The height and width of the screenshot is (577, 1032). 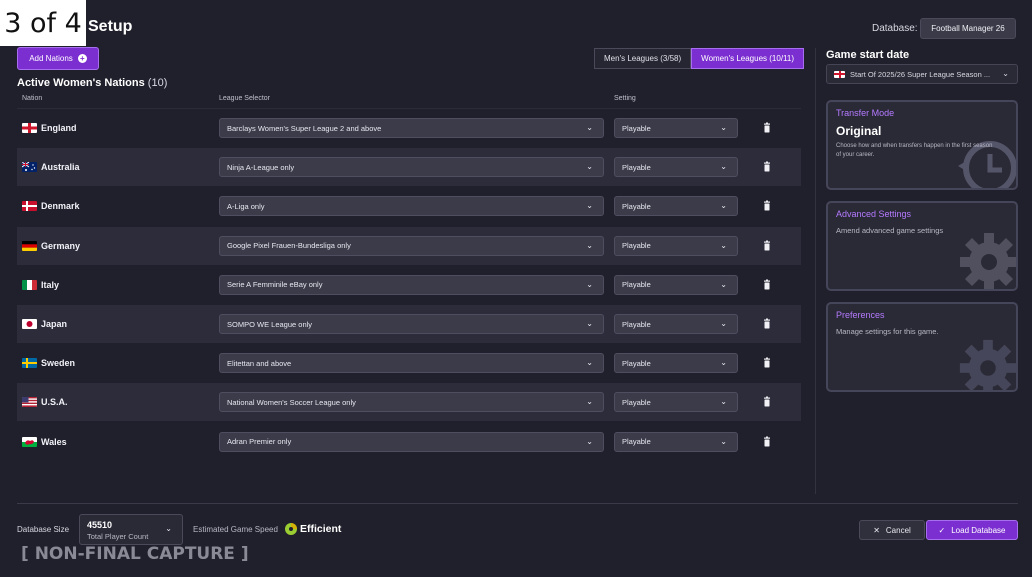 I want to click on column-header-setting: Setting, so click(x=625, y=98).